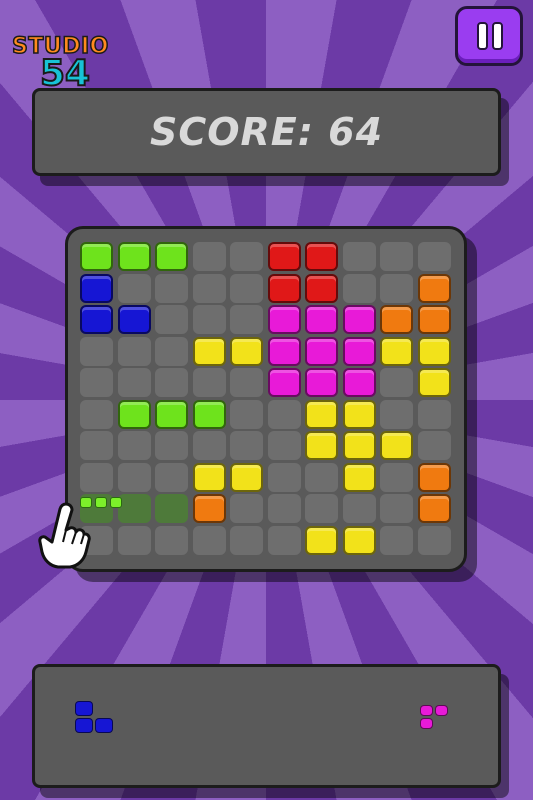  What do you see at coordinates (489, 36) in the screenshot?
I see `pause-button` at bounding box center [489, 36].